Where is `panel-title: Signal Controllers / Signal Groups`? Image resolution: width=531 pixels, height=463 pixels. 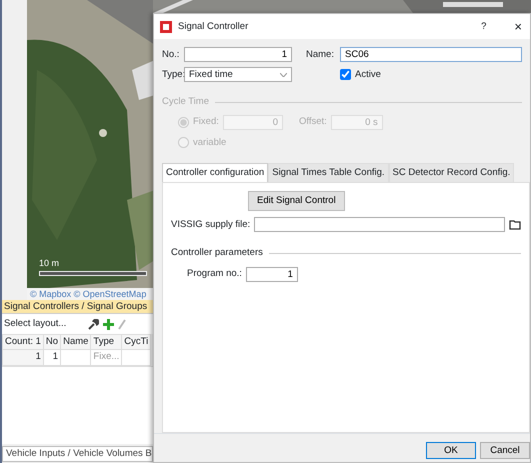
panel-title: Signal Controllers / Signal Groups is located at coordinates (77, 307).